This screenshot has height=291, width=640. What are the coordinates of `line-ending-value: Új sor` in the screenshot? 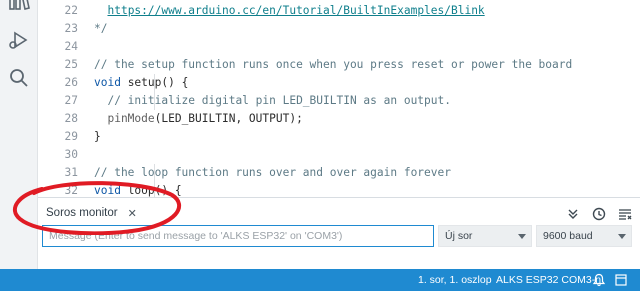 It's located at (459, 236).